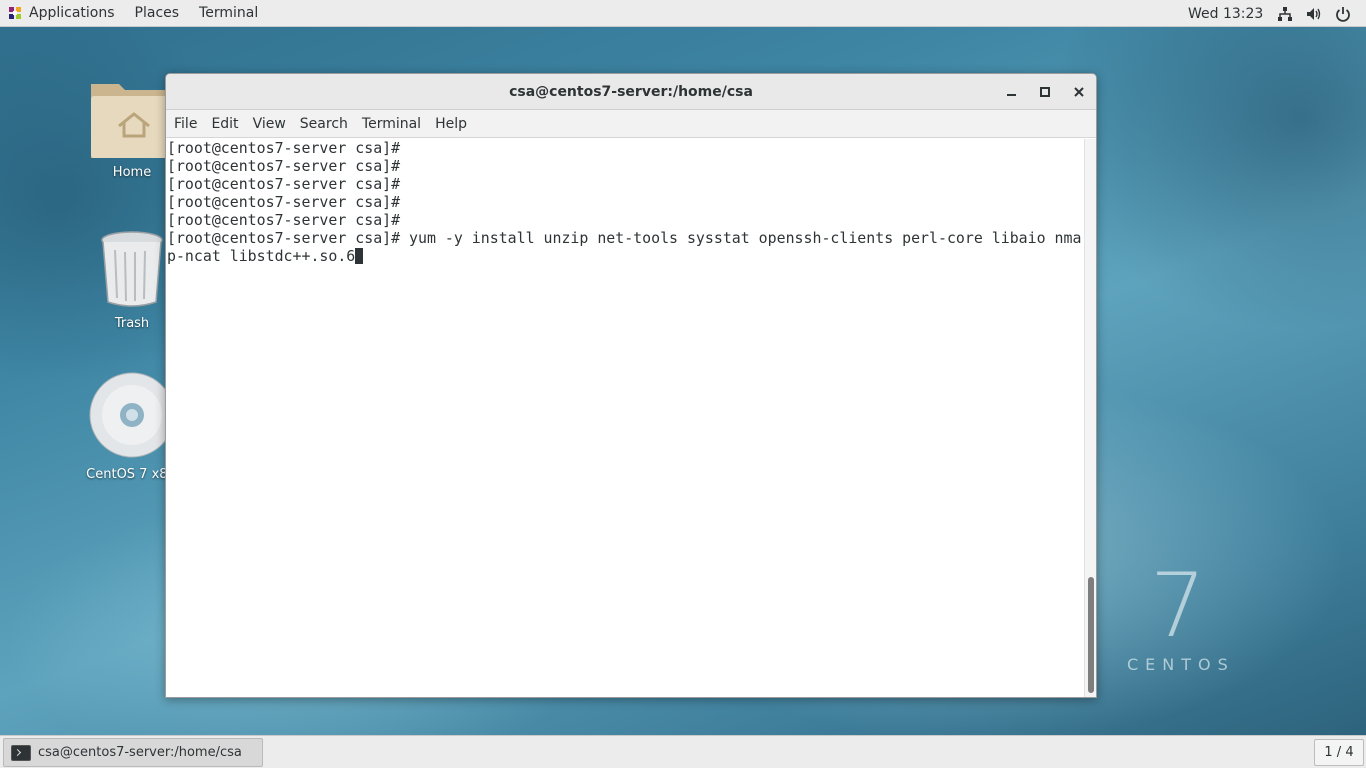 This screenshot has height=768, width=1366. I want to click on taskbar-window-button: csa@centos7-server:/home/csa, so click(133, 752).